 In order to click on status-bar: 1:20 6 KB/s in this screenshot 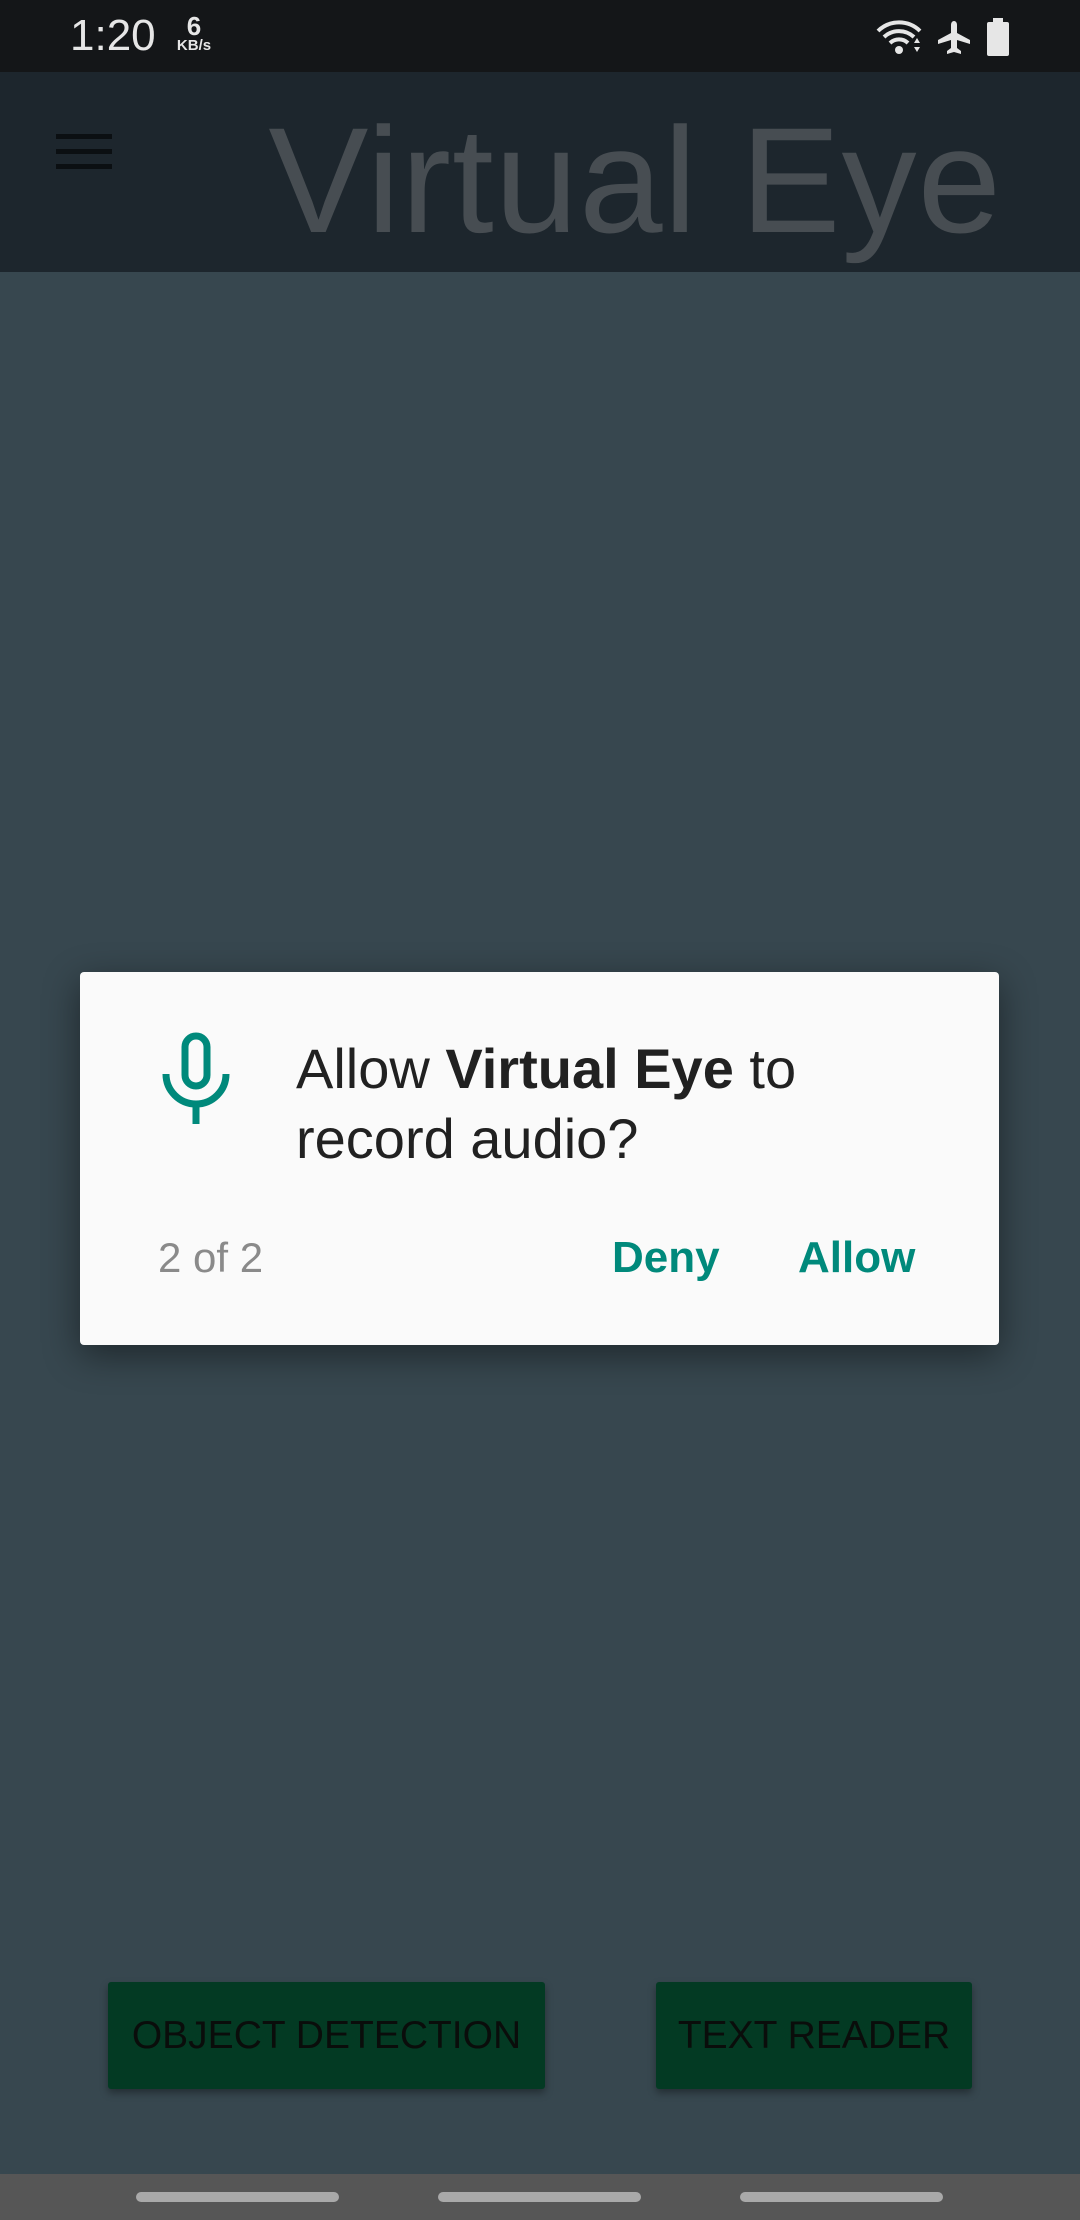, I will do `click(540, 36)`.